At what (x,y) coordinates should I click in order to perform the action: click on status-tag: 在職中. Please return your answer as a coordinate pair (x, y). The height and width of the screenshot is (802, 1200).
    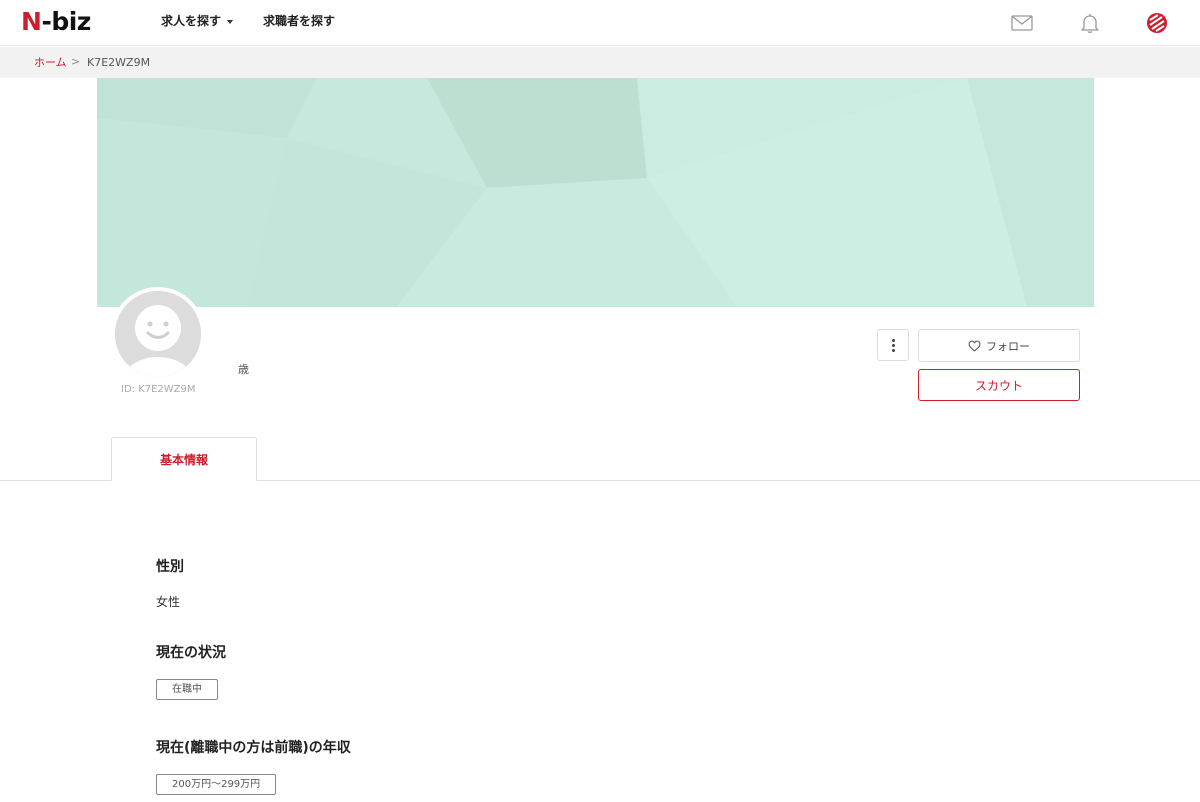
    Looking at the image, I should click on (187, 689).